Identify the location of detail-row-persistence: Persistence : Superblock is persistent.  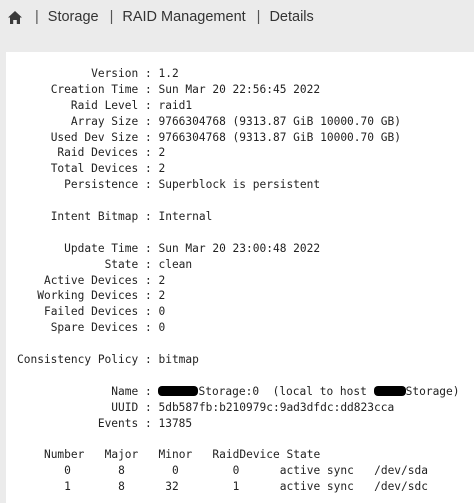
(192, 185).